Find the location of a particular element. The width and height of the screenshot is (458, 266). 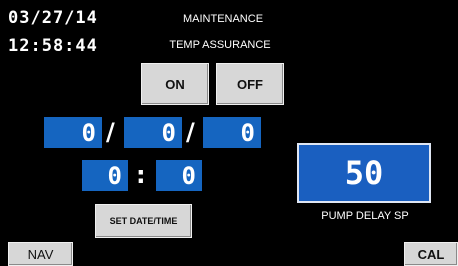

minute-input: 0 is located at coordinates (179, 175).